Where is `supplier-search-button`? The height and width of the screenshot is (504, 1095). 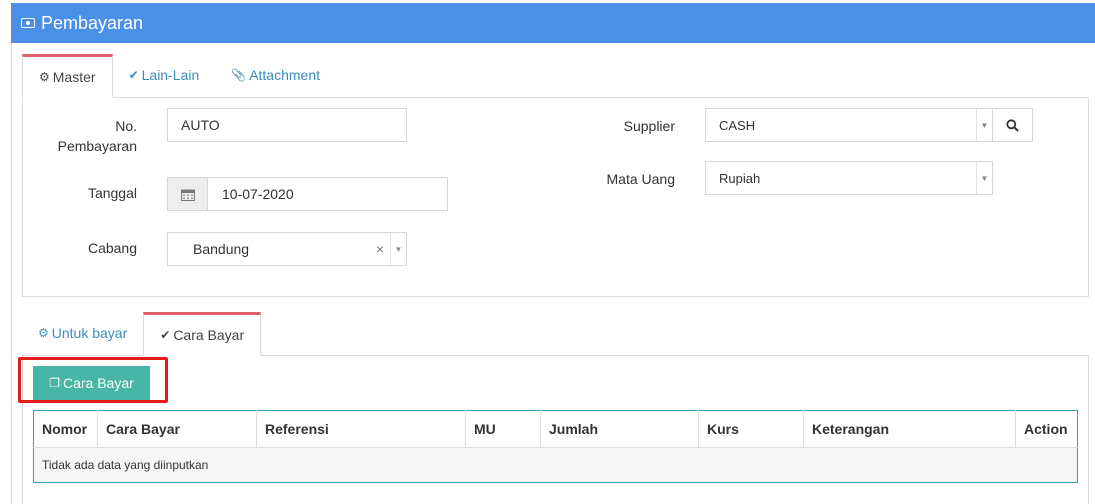 supplier-search-button is located at coordinates (1012, 125).